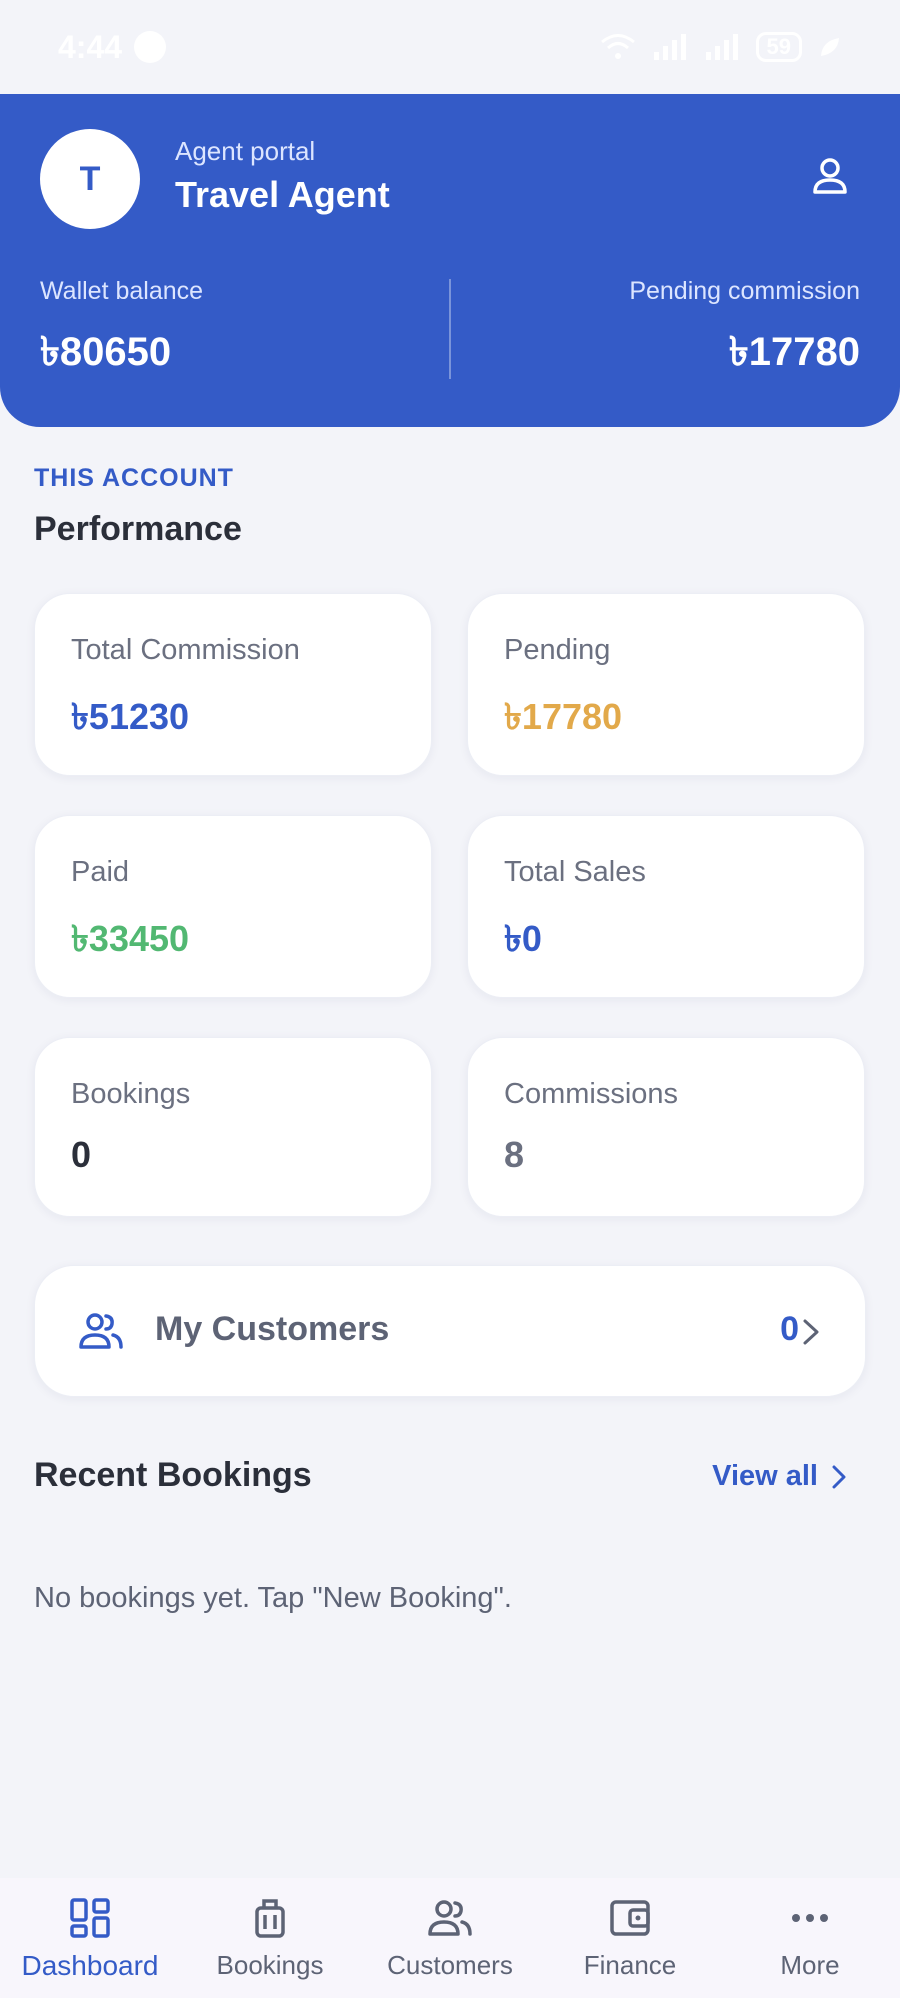  What do you see at coordinates (185, 650) in the screenshot?
I see `stat-label: Total Commission` at bounding box center [185, 650].